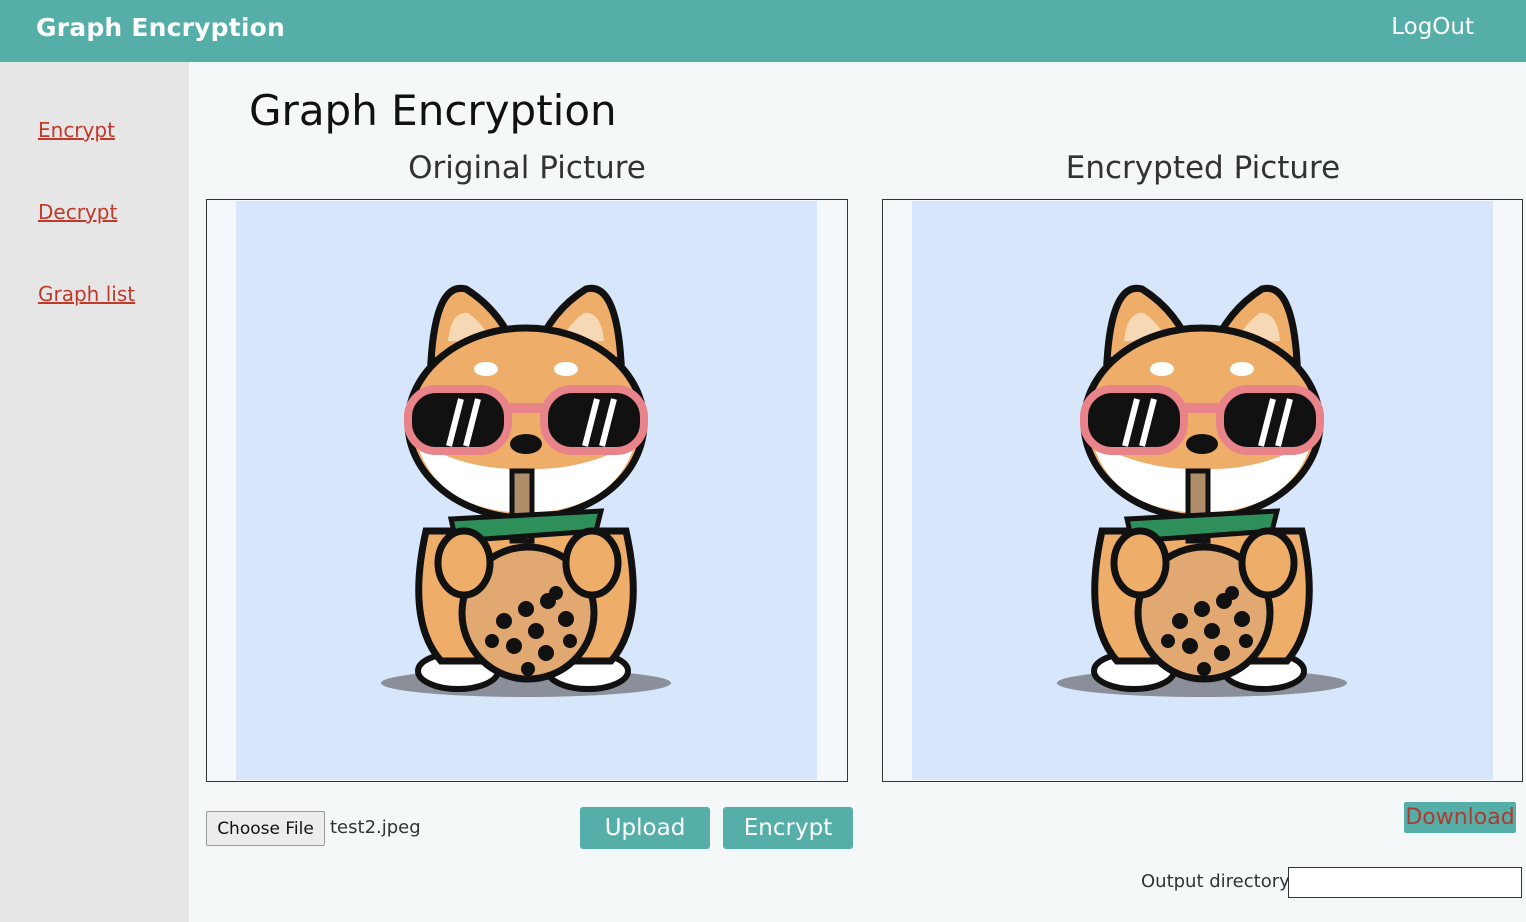 The image size is (1526, 922). I want to click on output-directory-label: Output directory, so click(1215, 881).